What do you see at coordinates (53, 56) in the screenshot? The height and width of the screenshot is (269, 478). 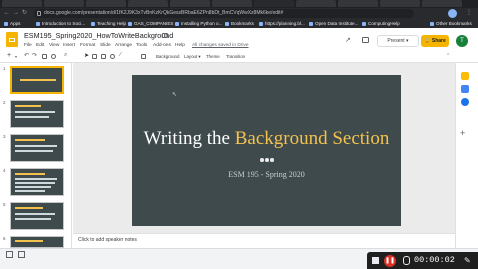 I see `paint-format-icon` at bounding box center [53, 56].